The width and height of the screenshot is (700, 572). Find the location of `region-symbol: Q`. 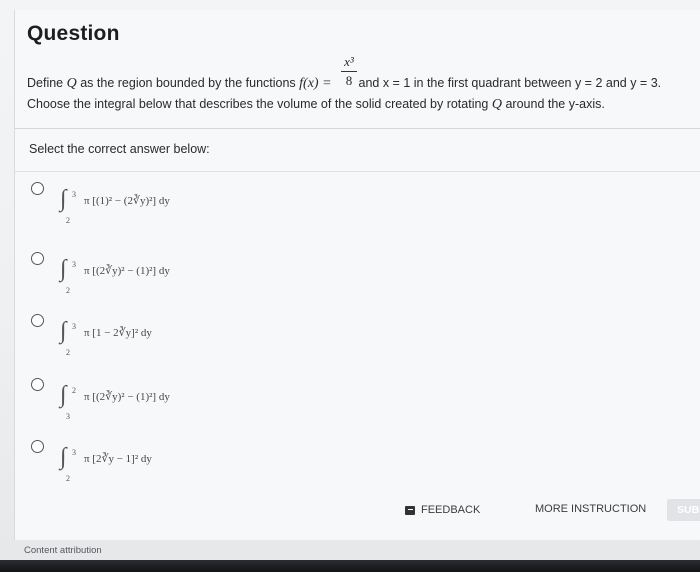

region-symbol: Q is located at coordinates (71, 83).